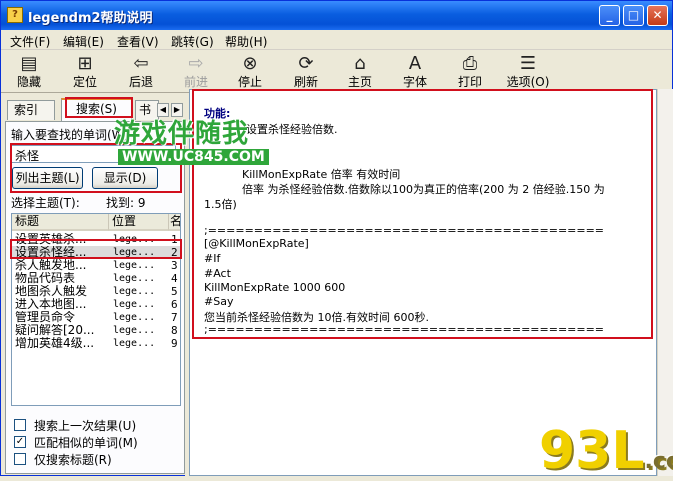 This screenshot has width=673, height=481. Describe the element at coordinates (657, 15) in the screenshot. I see `close-button: ✕` at that location.